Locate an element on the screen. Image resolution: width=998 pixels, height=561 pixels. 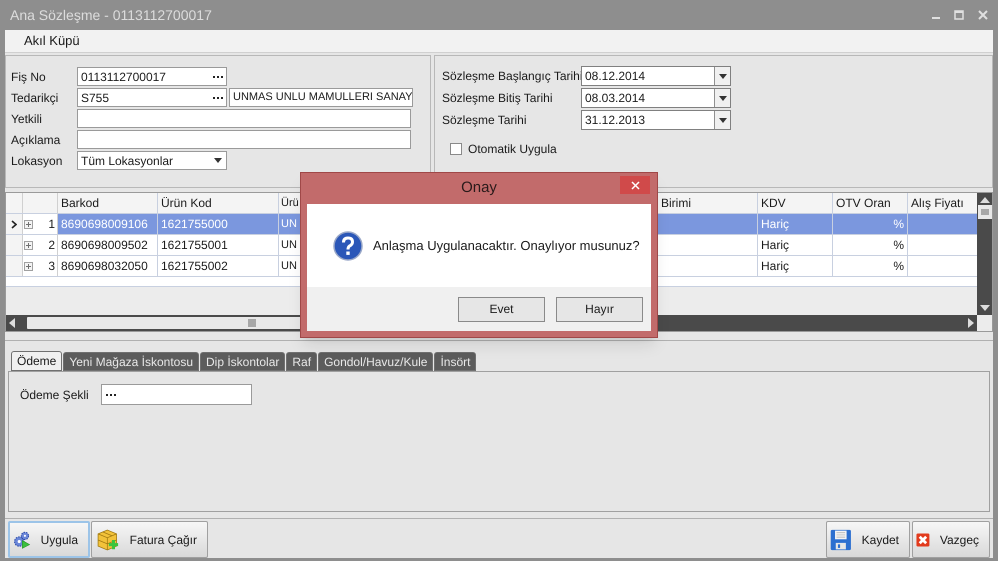
table-cell-text: 1621755002 is located at coordinates (194, 266).